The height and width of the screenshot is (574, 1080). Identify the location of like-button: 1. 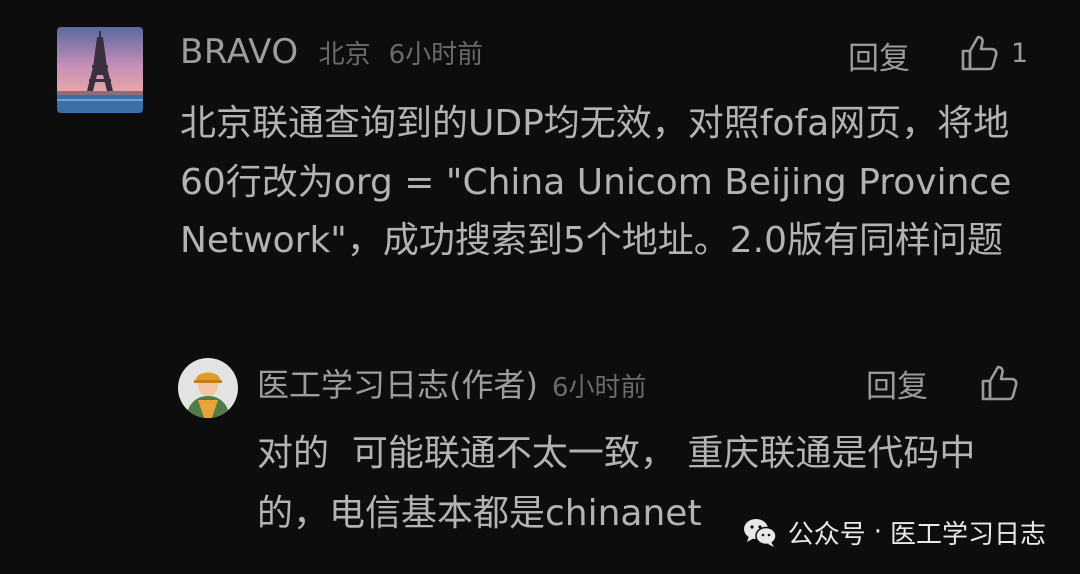
(993, 53).